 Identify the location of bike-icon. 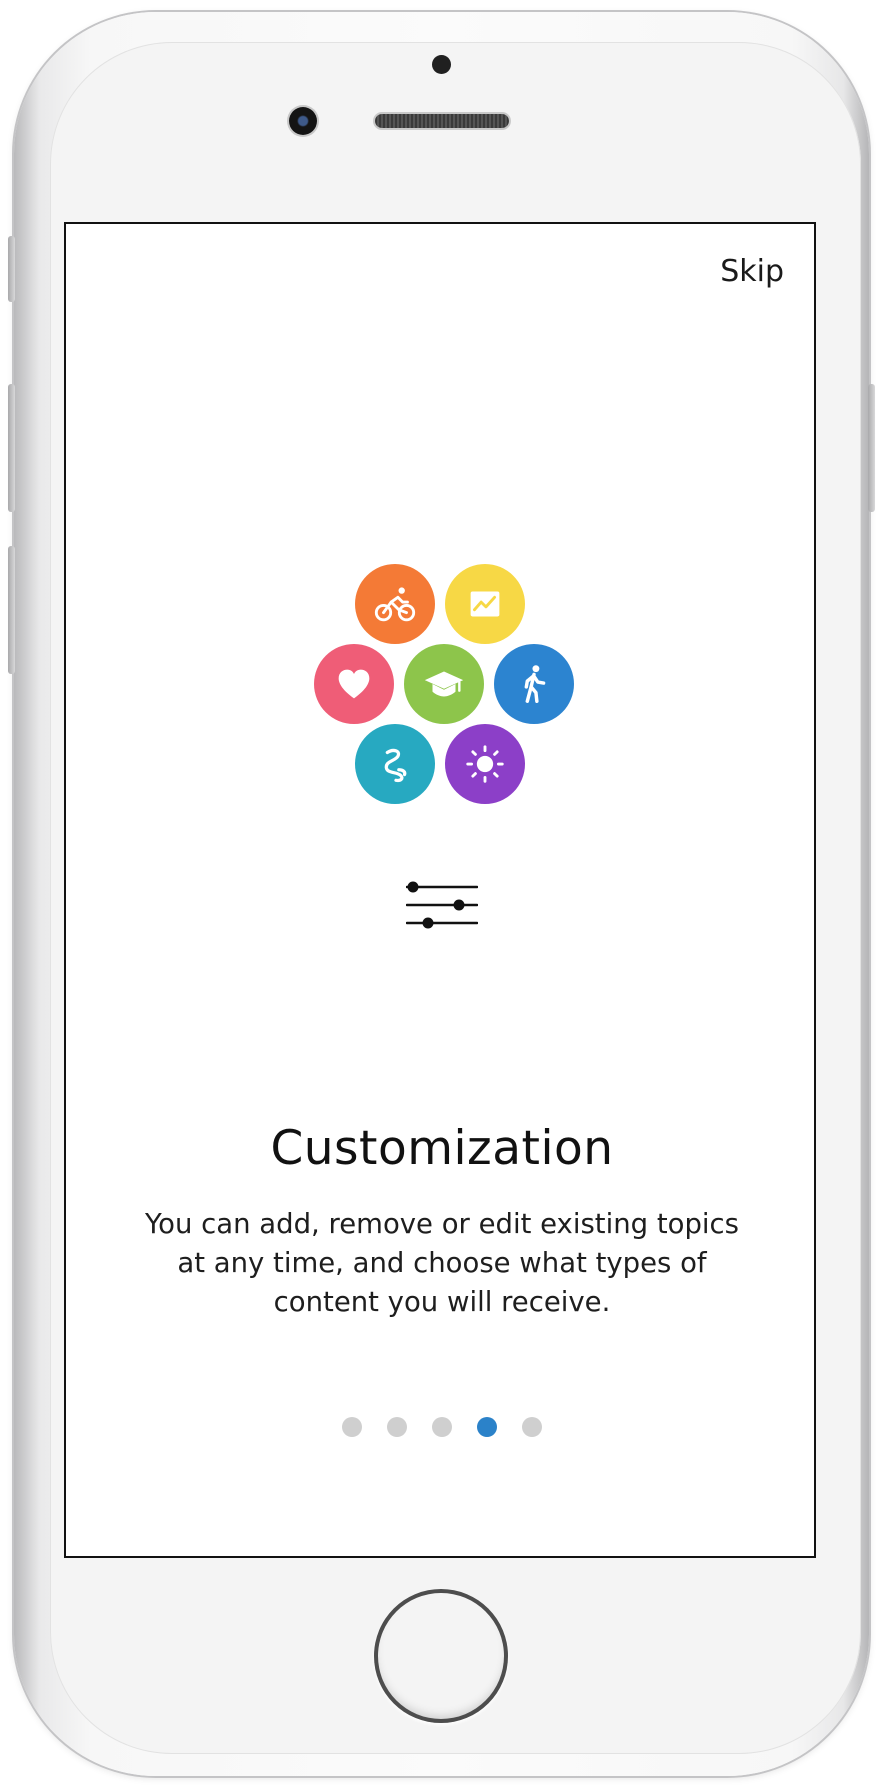
(395, 604).